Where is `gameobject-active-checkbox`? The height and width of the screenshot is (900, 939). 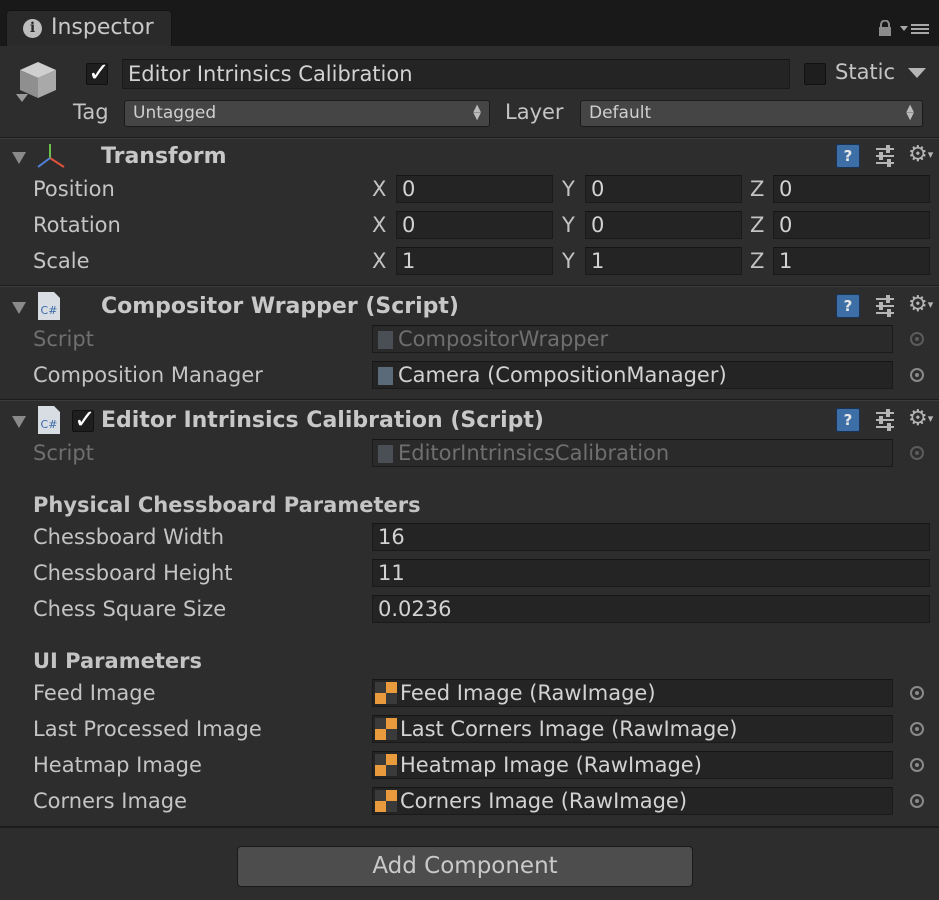
gameobject-active-checkbox is located at coordinates (98, 73).